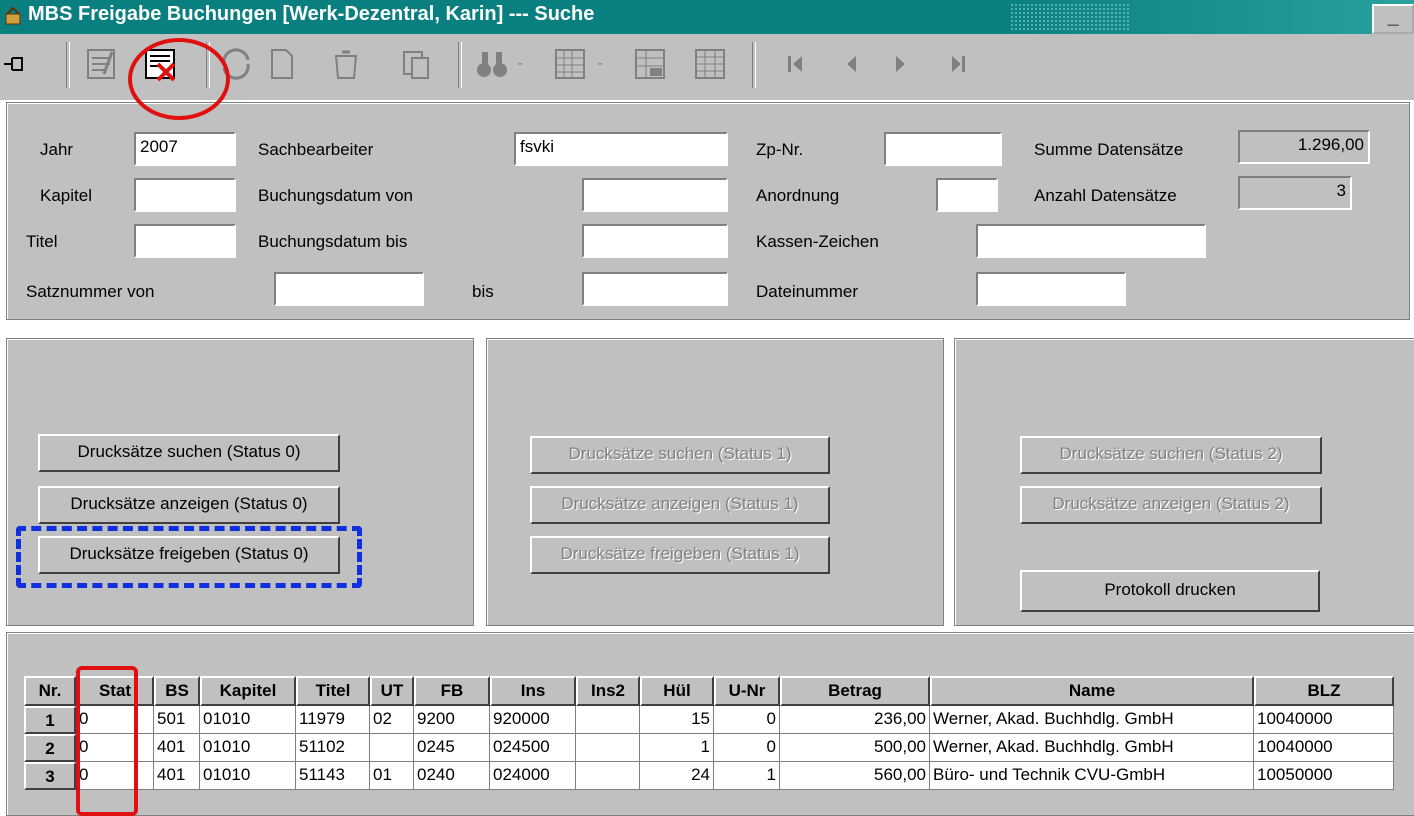  Describe the element at coordinates (1051, 289) in the screenshot. I see `dateinummer-field` at that location.